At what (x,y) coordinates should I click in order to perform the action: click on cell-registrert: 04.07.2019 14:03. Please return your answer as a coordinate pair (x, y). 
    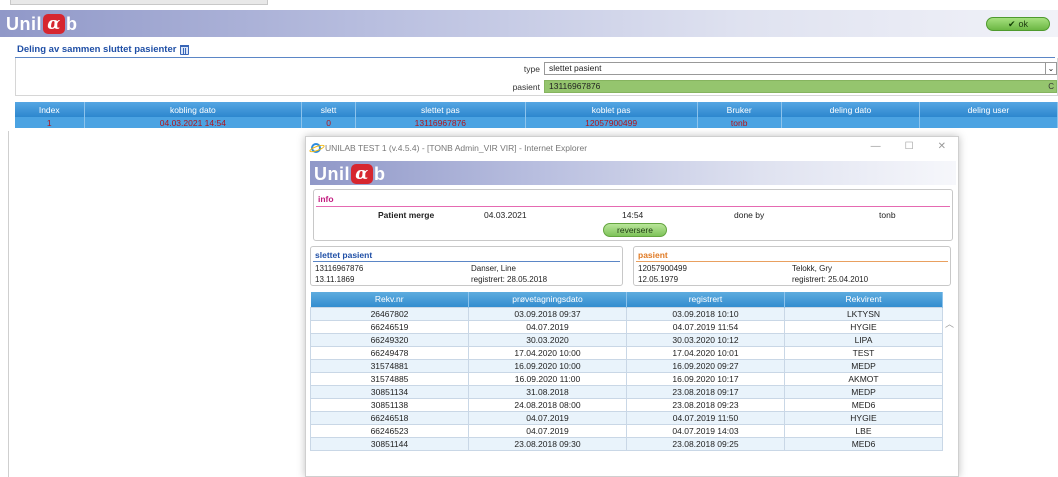
    Looking at the image, I should click on (705, 430).